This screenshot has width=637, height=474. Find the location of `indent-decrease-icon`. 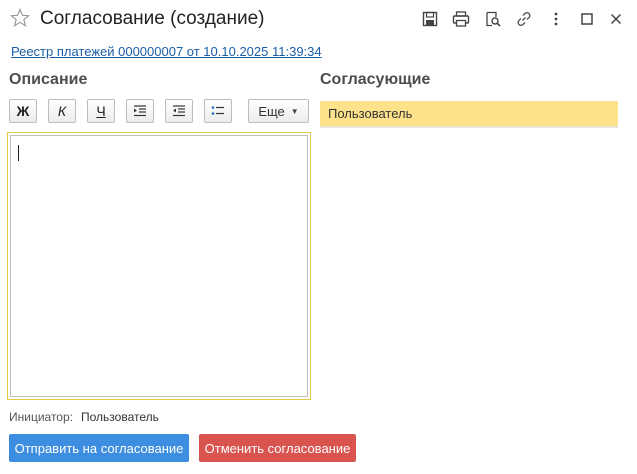

indent-decrease-icon is located at coordinates (179, 111).